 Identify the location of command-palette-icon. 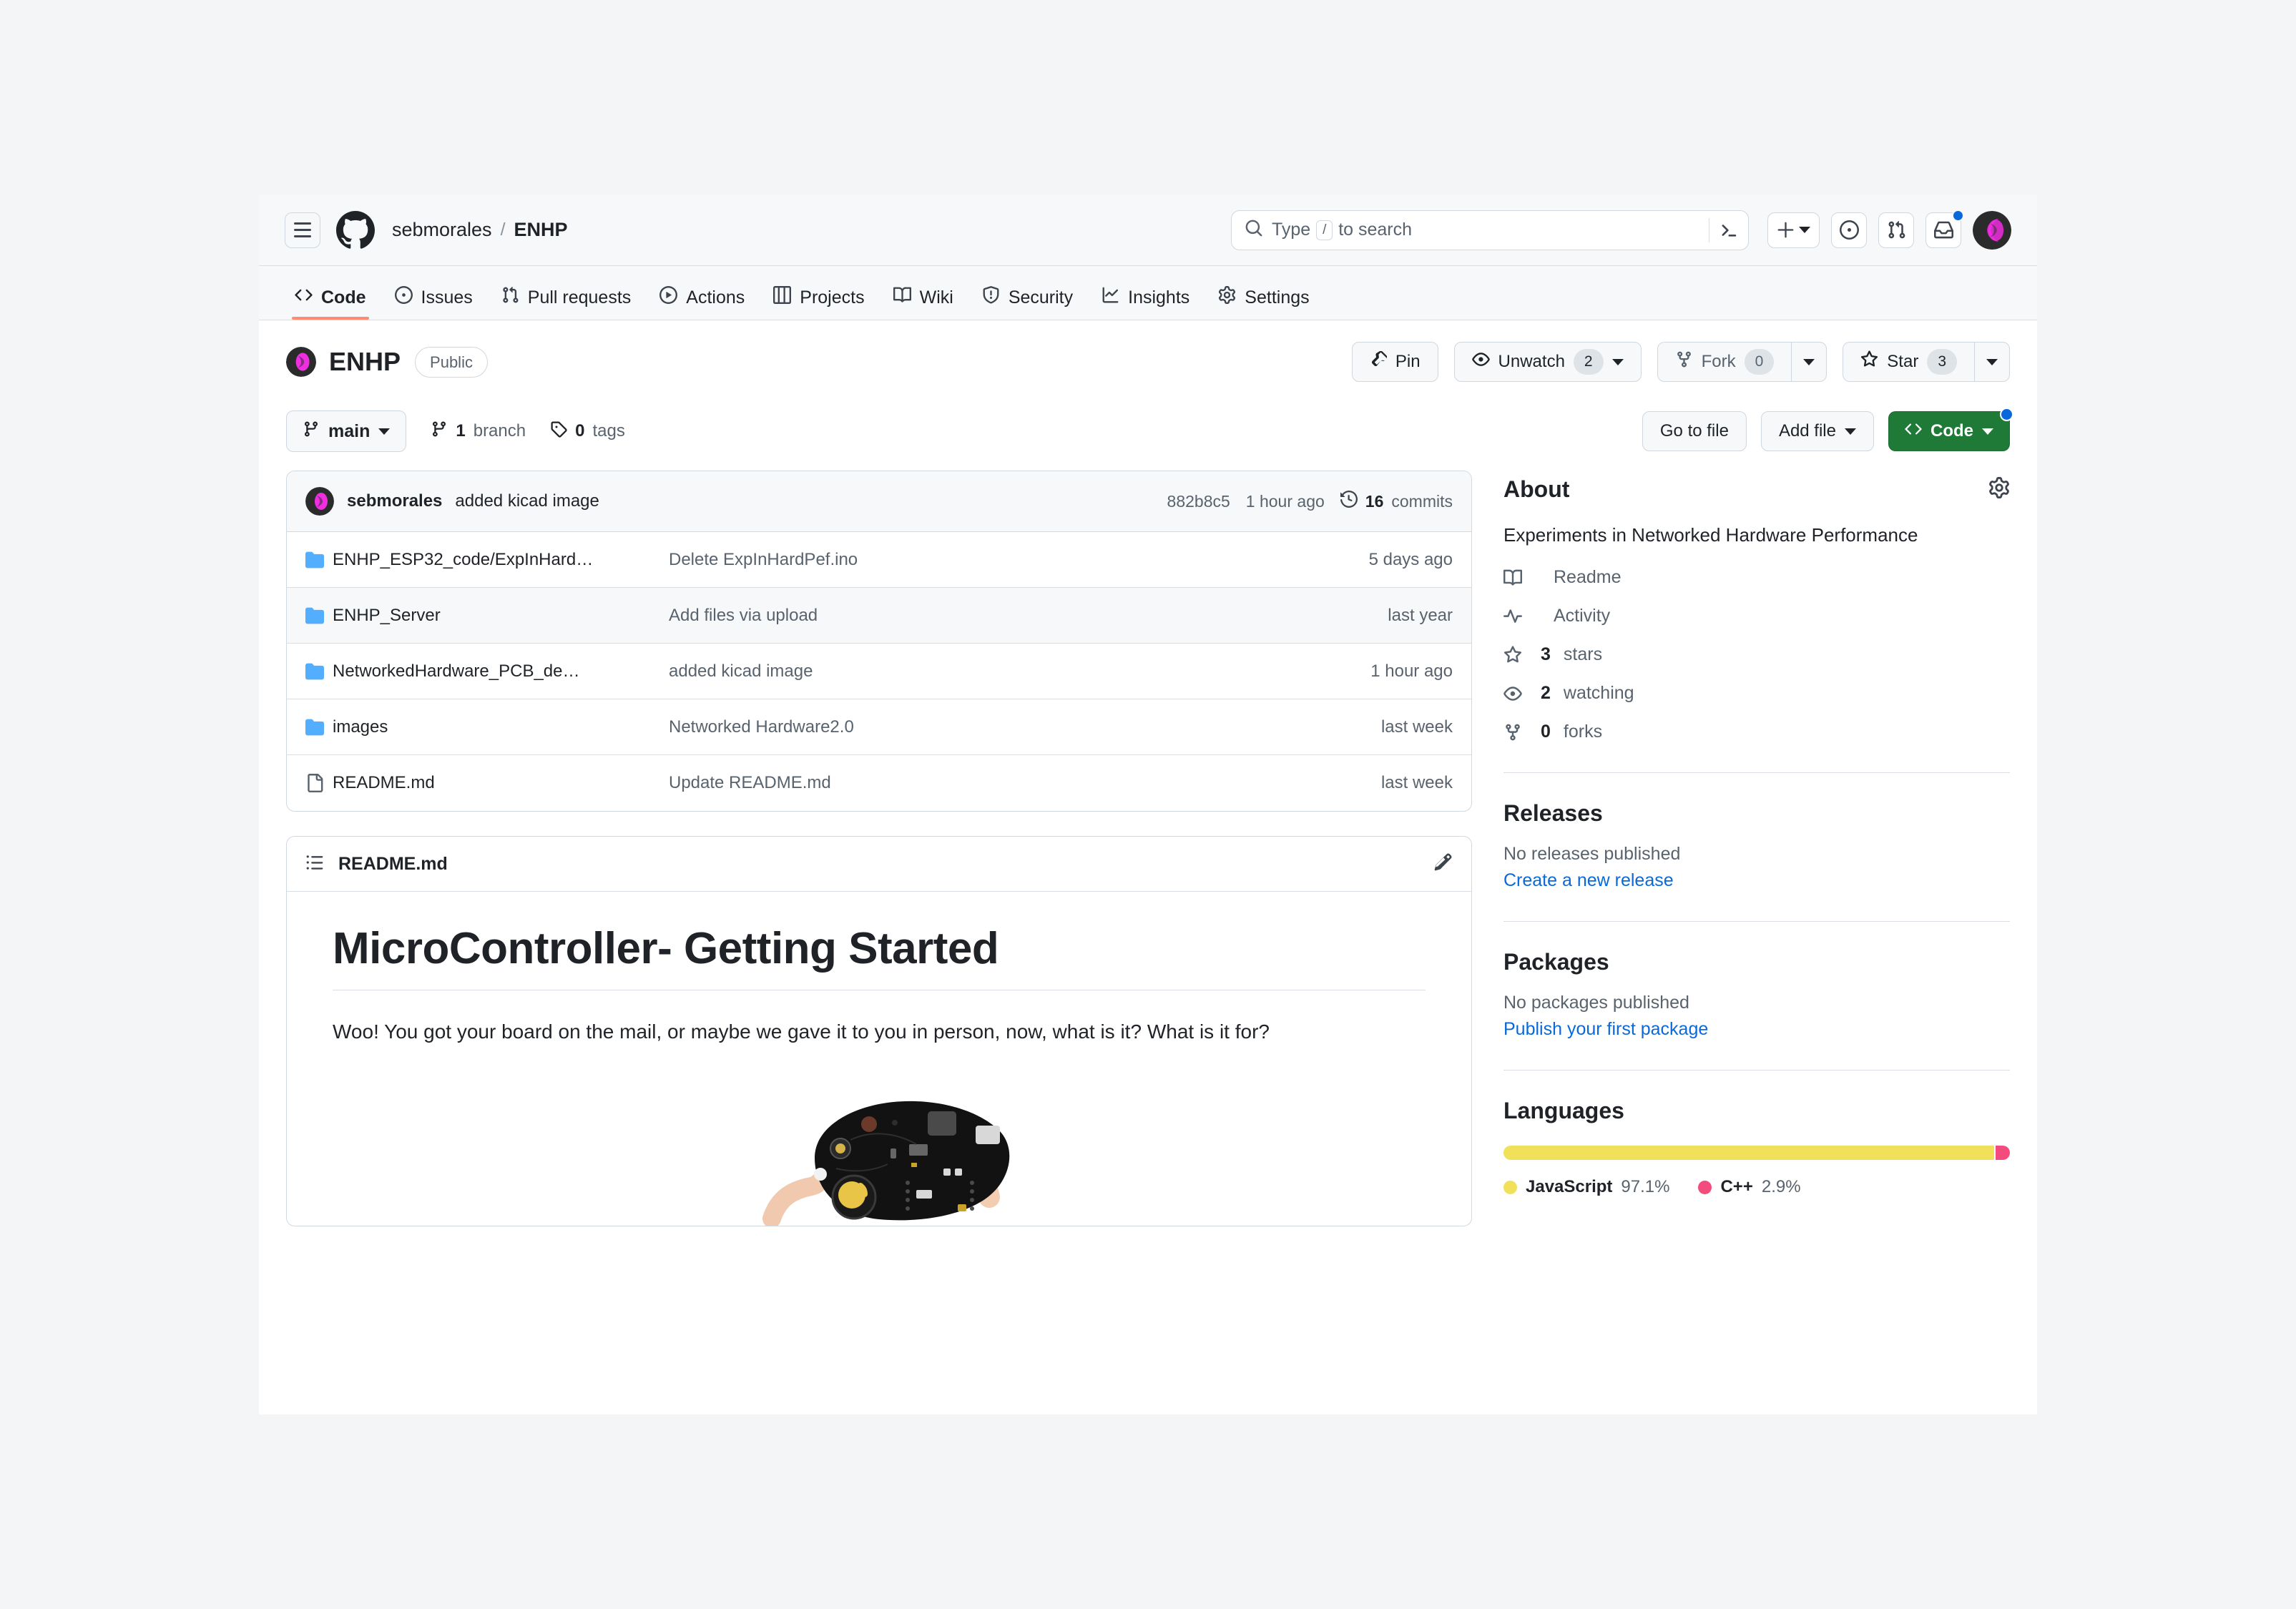
(1723, 230).